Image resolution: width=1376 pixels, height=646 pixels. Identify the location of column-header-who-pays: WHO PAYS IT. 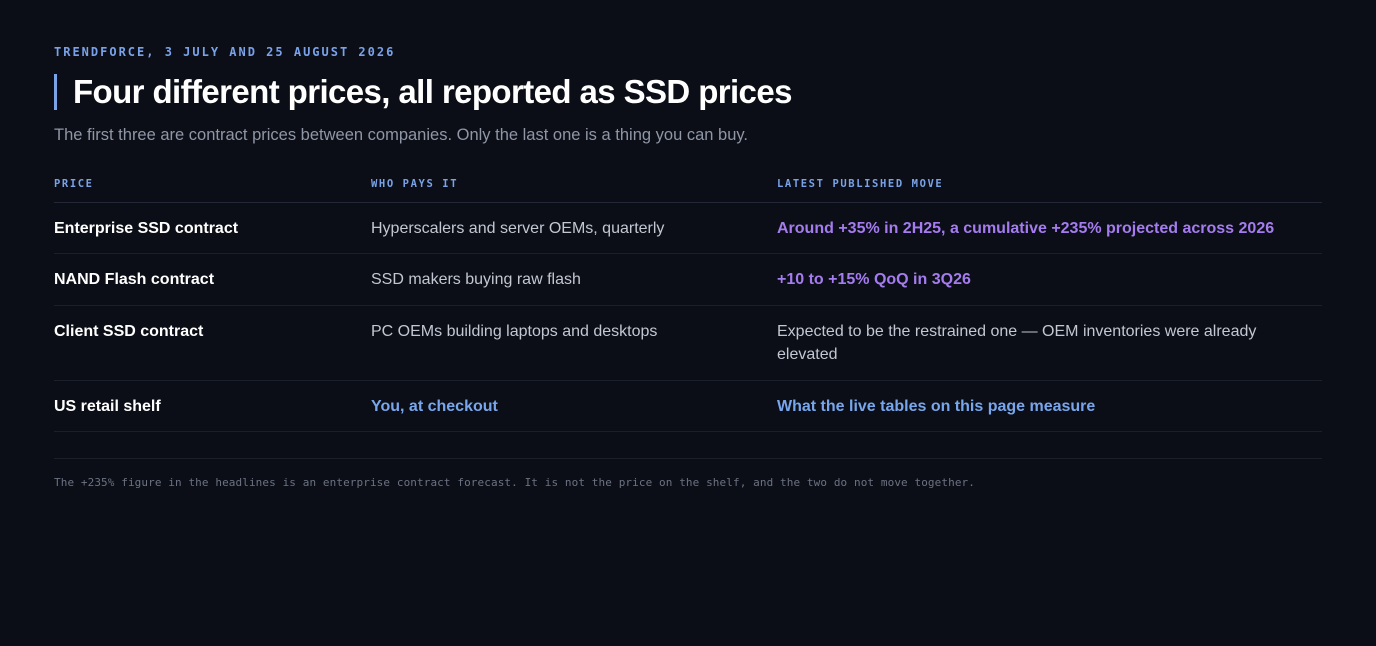
(415, 184).